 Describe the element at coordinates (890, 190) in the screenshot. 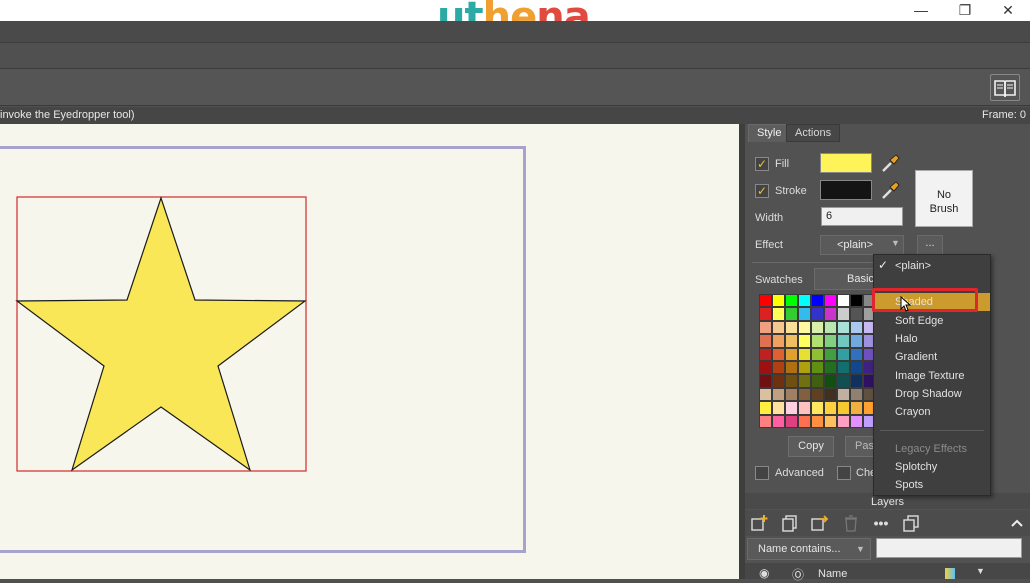

I see `stroke-eyedropper-icon` at that location.